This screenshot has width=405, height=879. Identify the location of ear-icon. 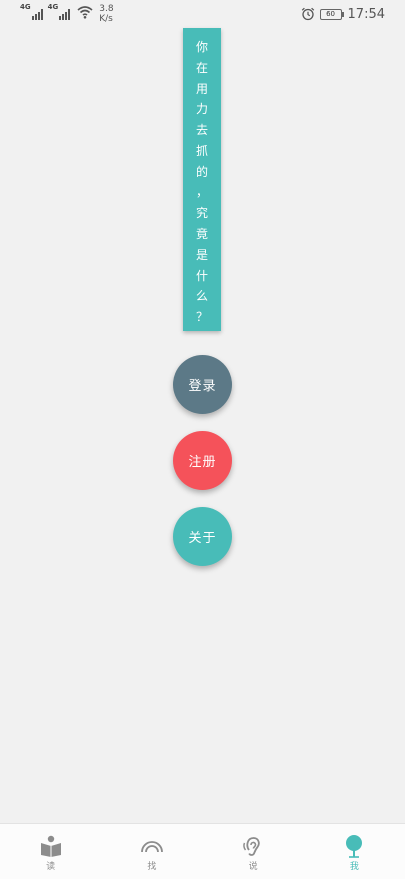
(251, 846).